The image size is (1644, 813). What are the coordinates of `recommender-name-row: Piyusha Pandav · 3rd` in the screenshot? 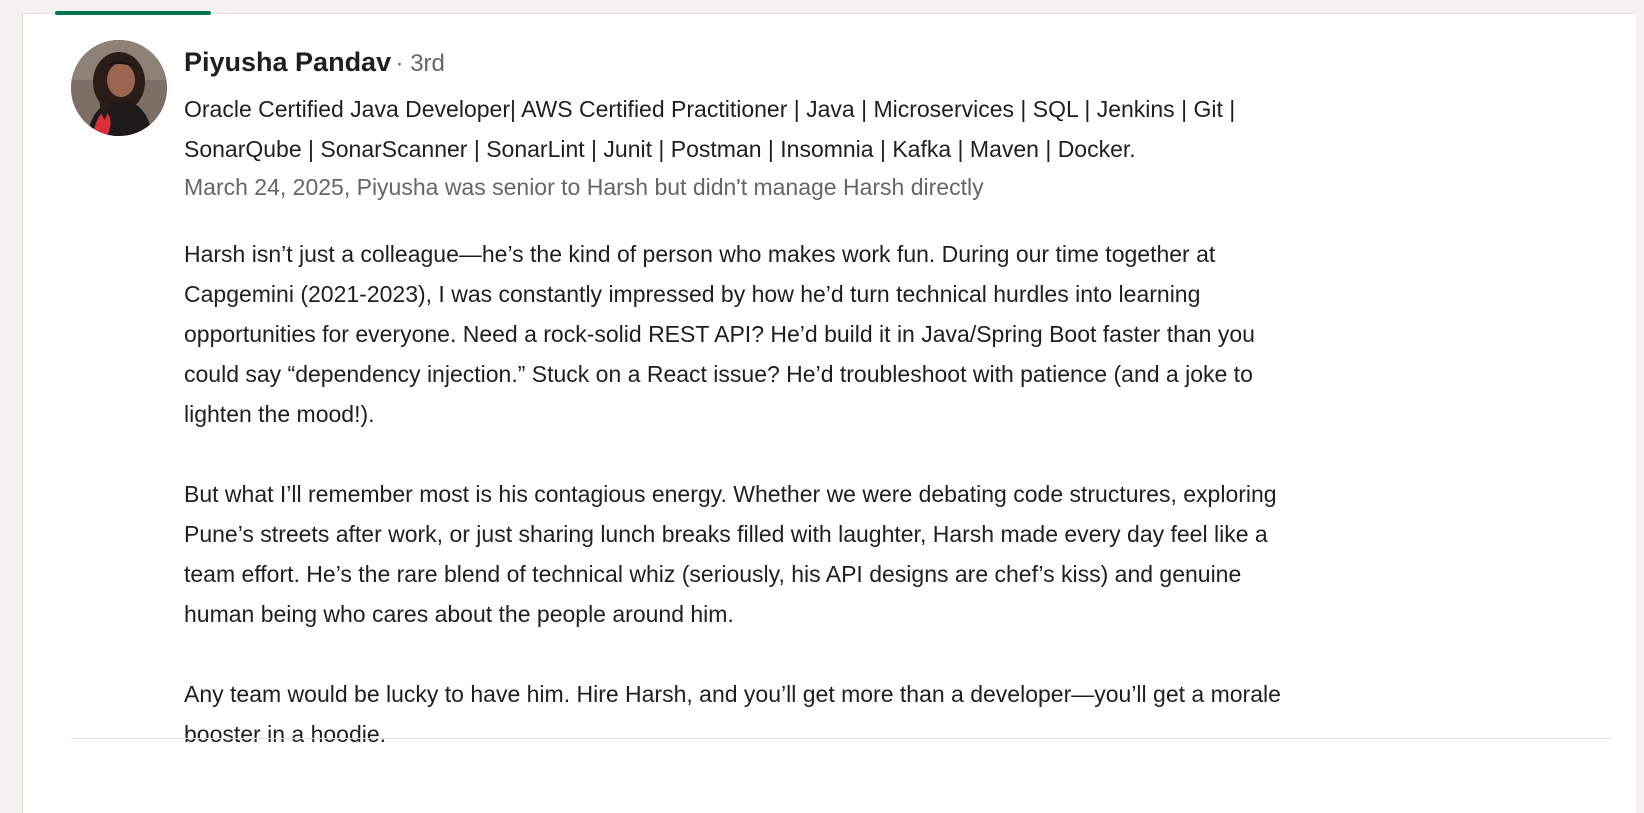 It's located at (314, 64).